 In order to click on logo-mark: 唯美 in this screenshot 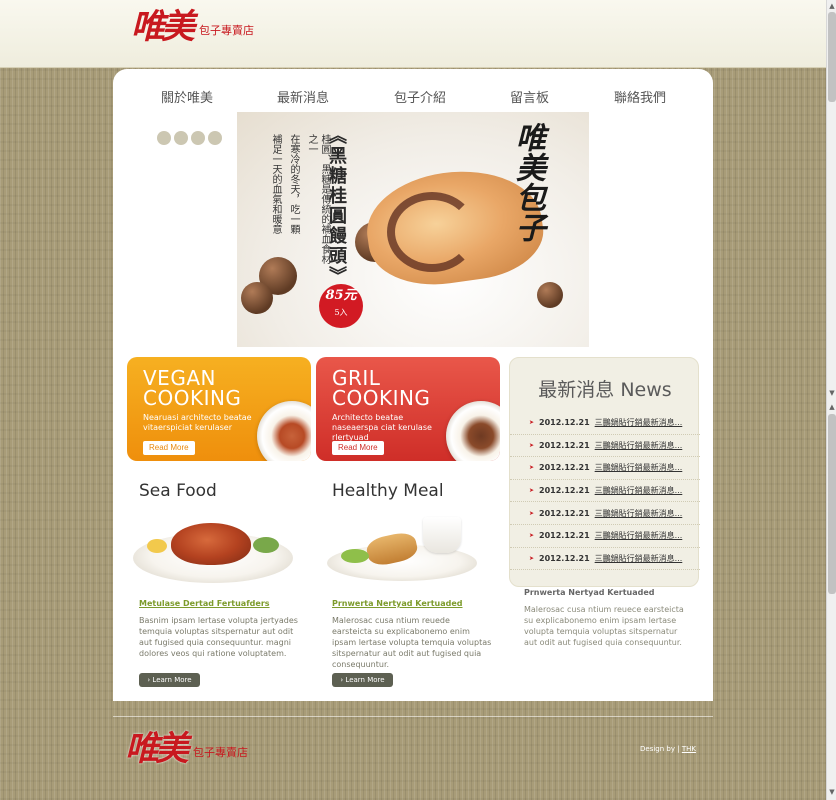, I will do `click(163, 27)`.